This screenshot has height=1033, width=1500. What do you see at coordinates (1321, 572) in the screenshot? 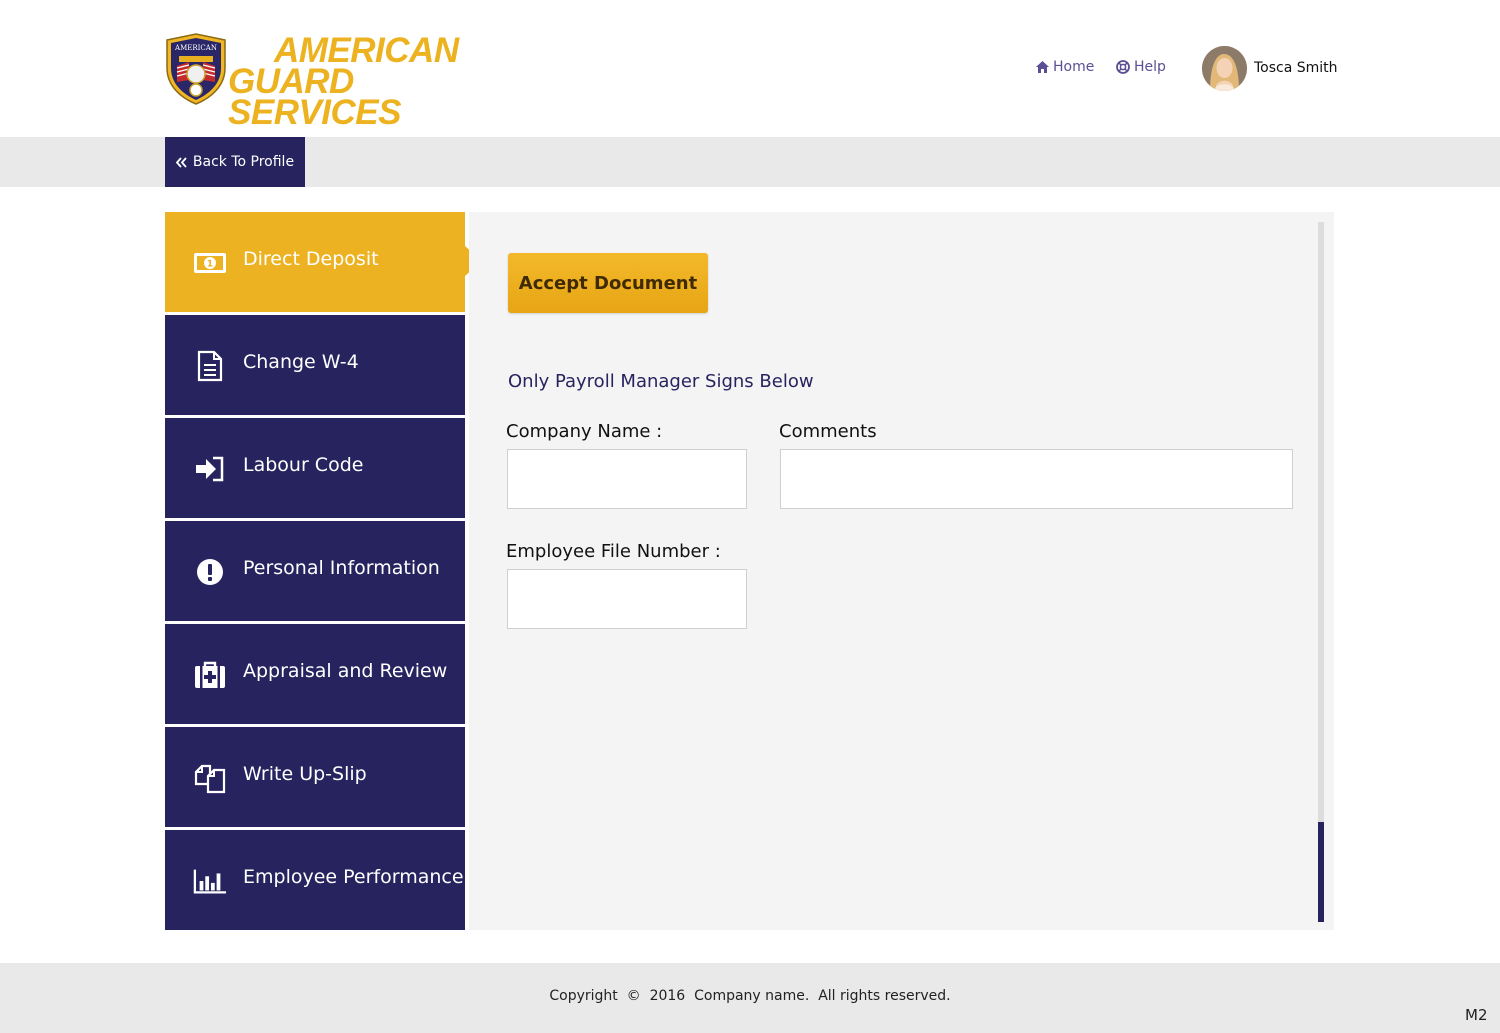
I see `scrollbar-track` at bounding box center [1321, 572].